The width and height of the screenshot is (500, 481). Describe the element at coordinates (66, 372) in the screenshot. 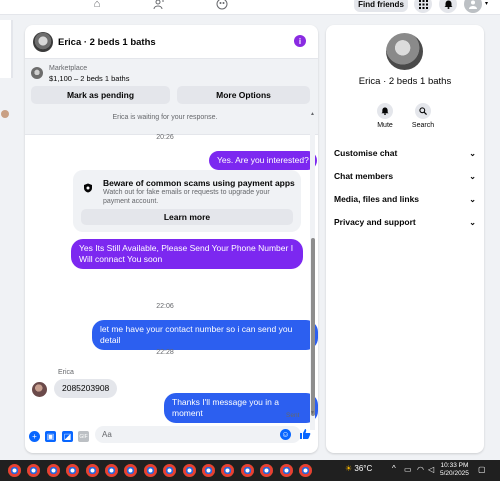

I see `sender-name: Erica` at that location.